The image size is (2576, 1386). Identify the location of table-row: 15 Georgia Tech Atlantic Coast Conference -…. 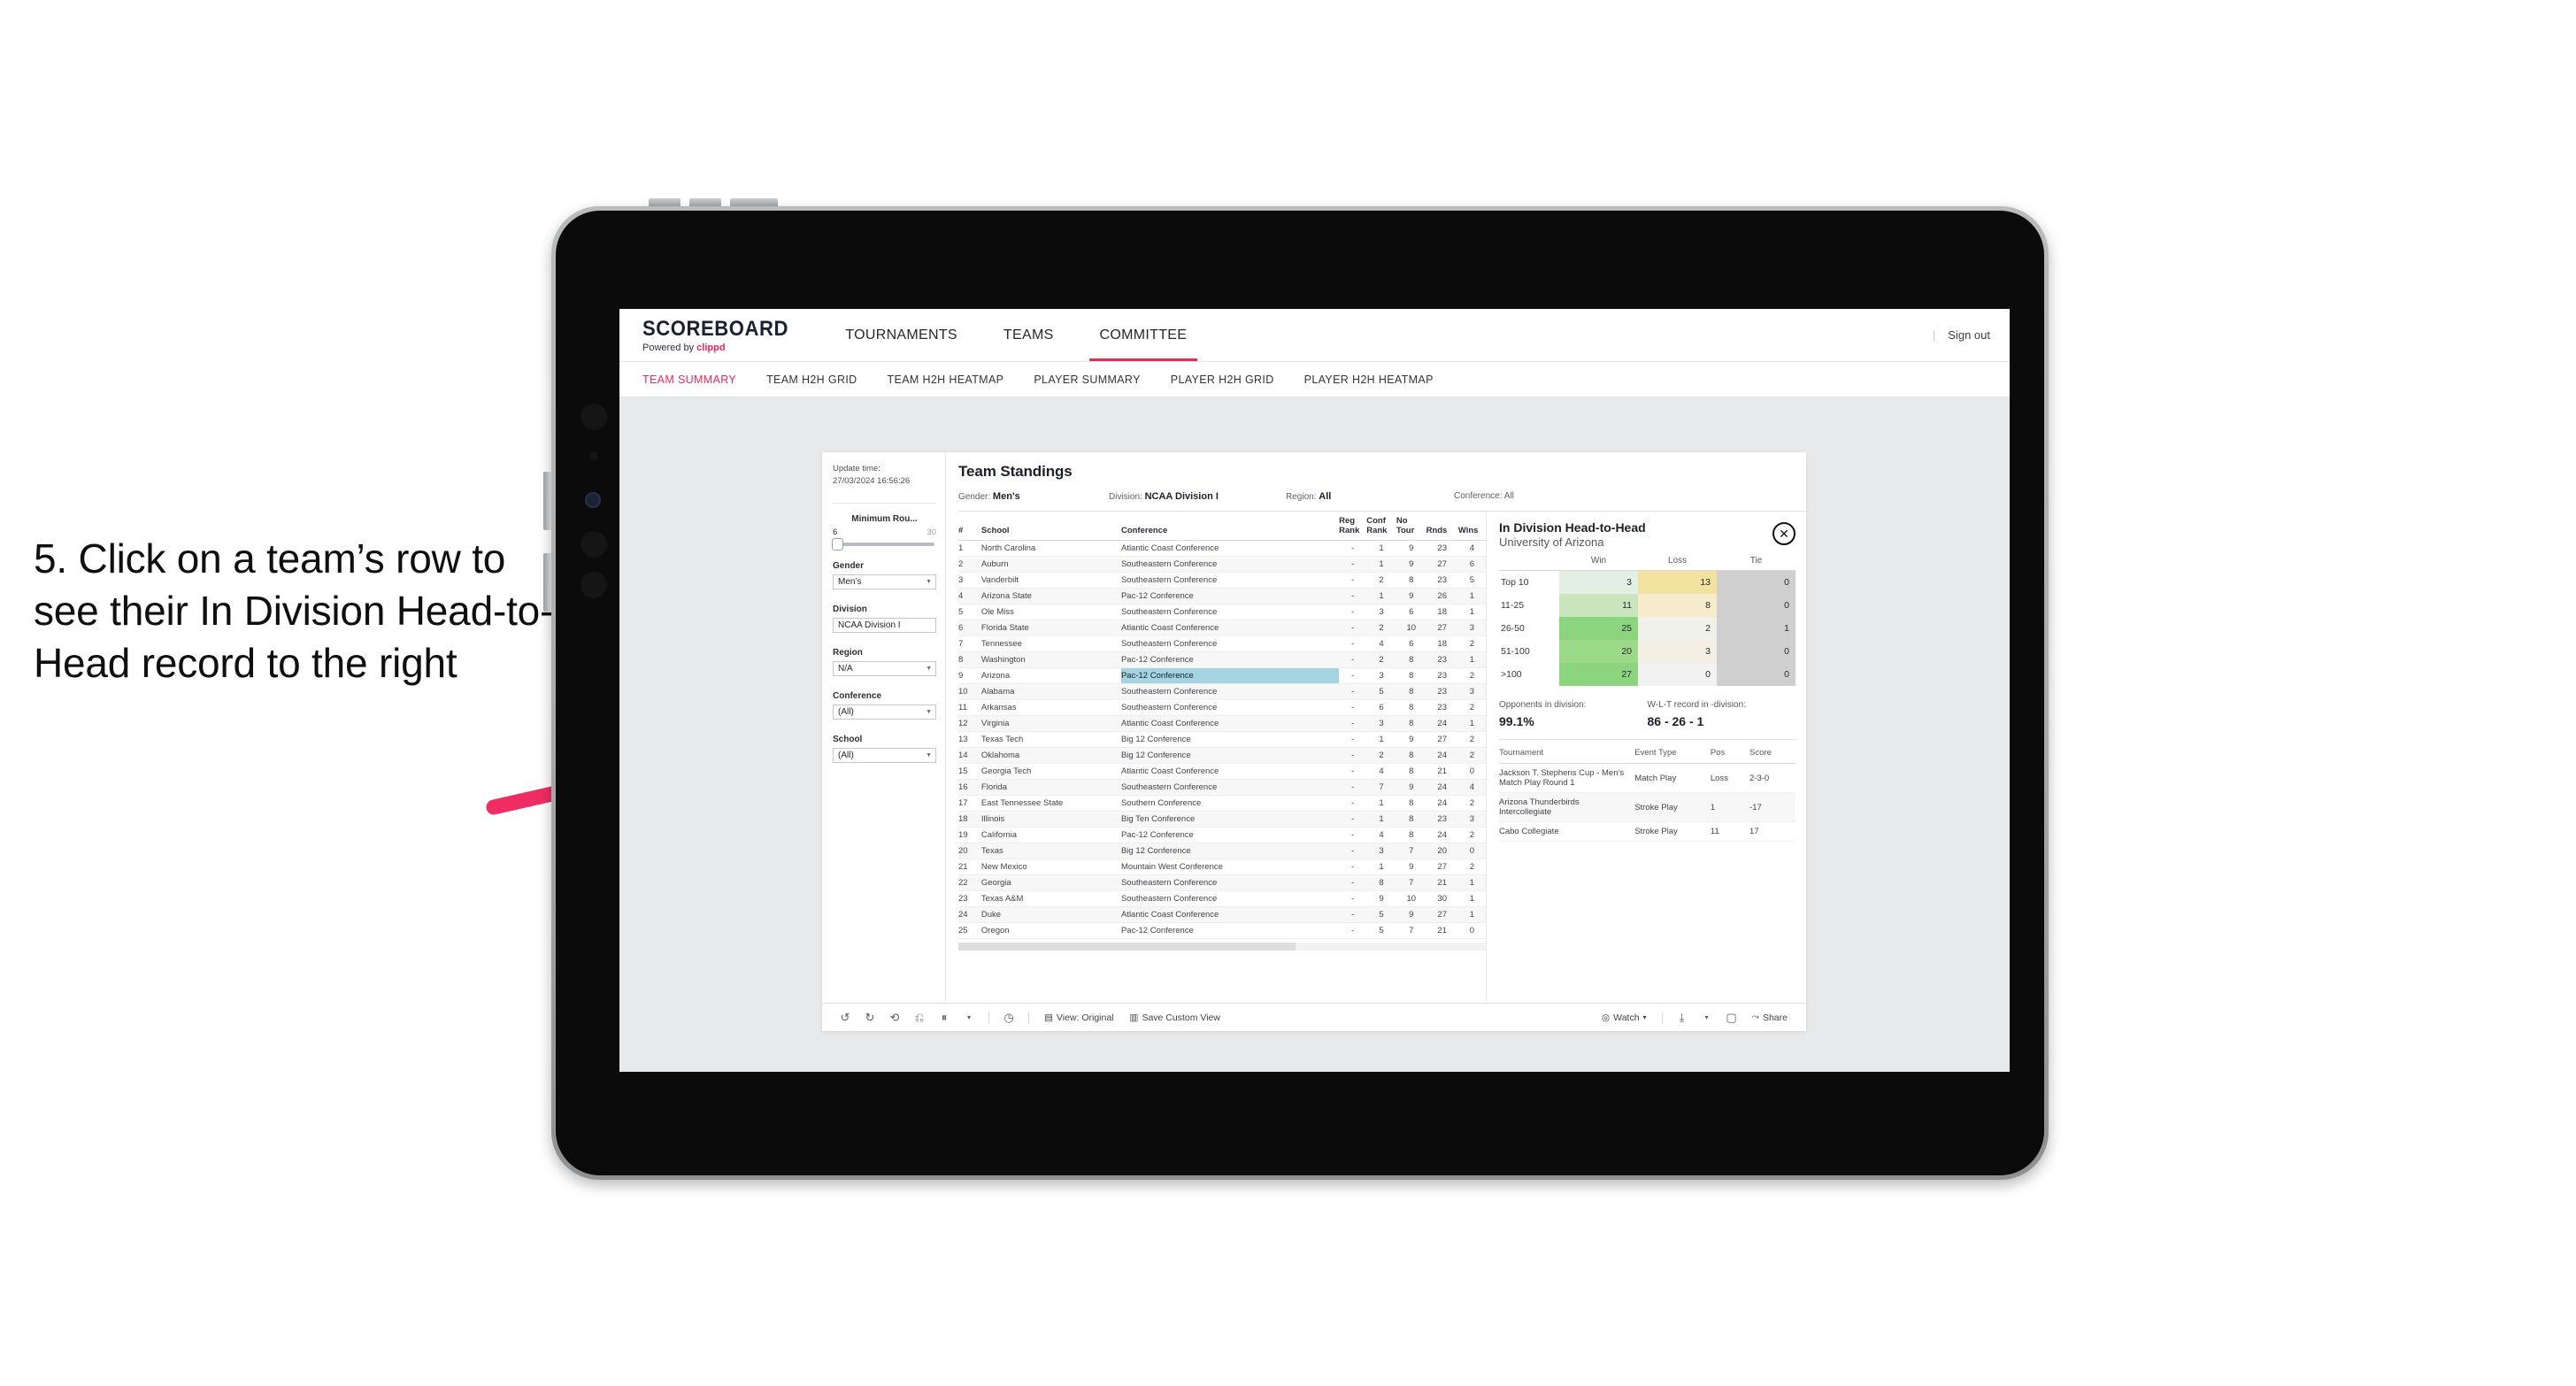
(1222, 772).